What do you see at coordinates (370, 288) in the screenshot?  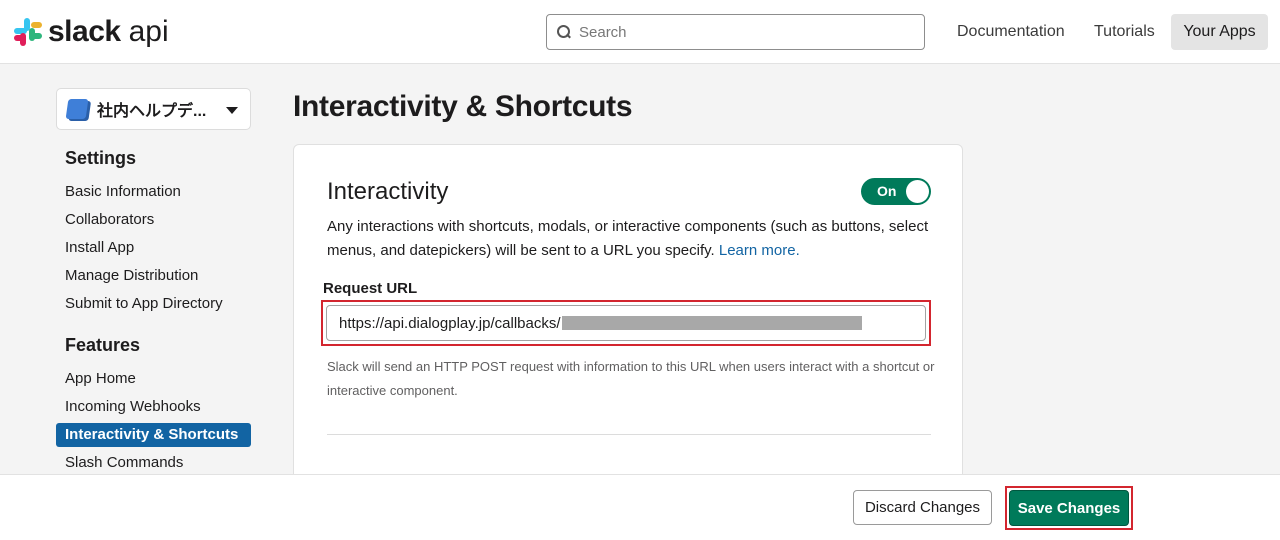 I see `request-url-label: Request URL` at bounding box center [370, 288].